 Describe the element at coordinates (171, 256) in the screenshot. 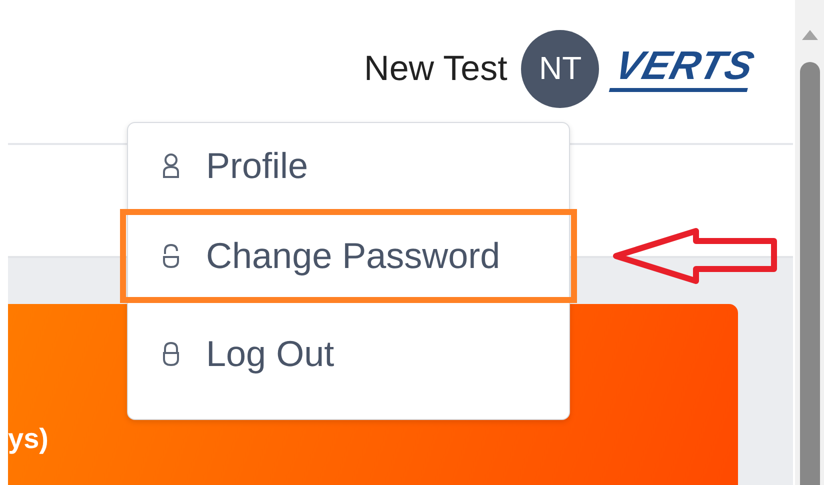

I see `unlock-icon` at that location.